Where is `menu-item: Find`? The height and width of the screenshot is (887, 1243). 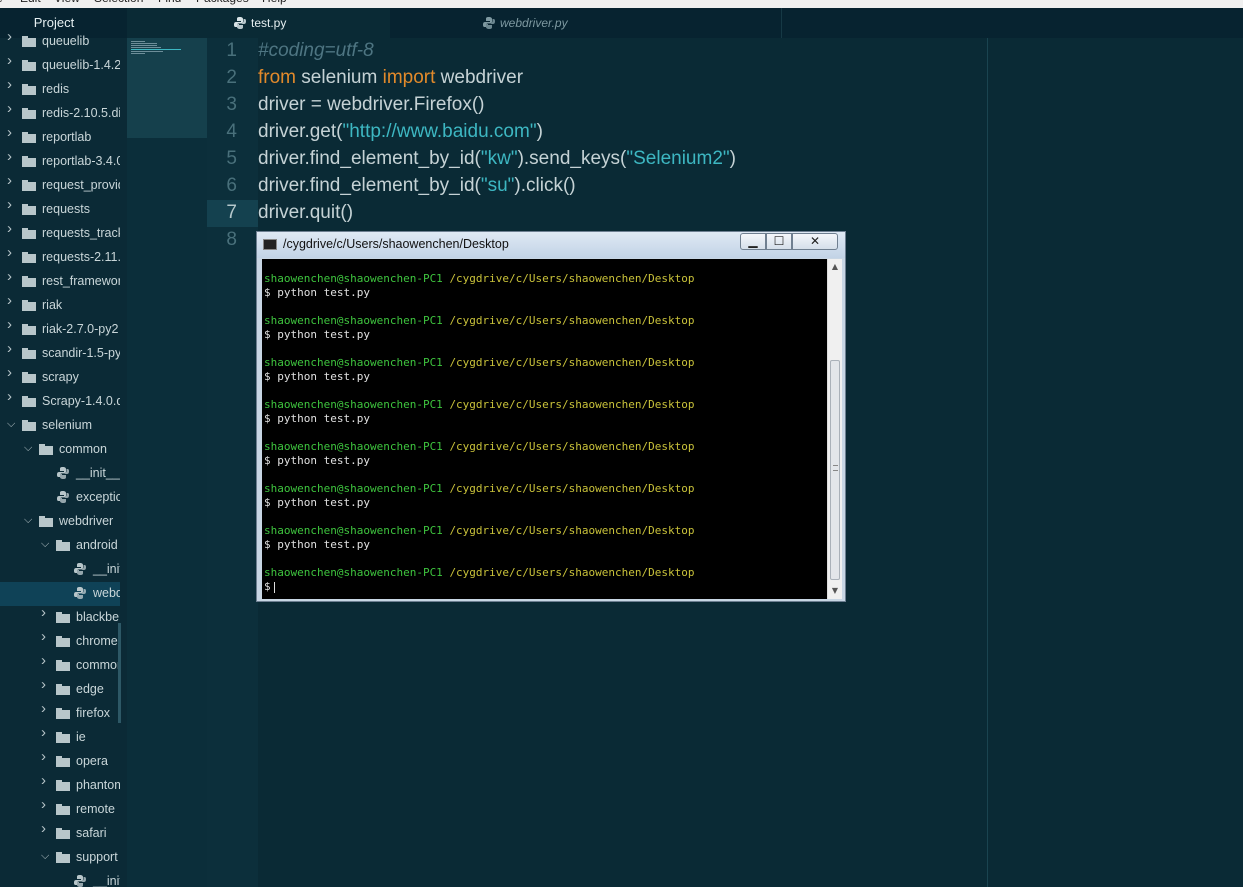 menu-item: Find is located at coordinates (169, 2).